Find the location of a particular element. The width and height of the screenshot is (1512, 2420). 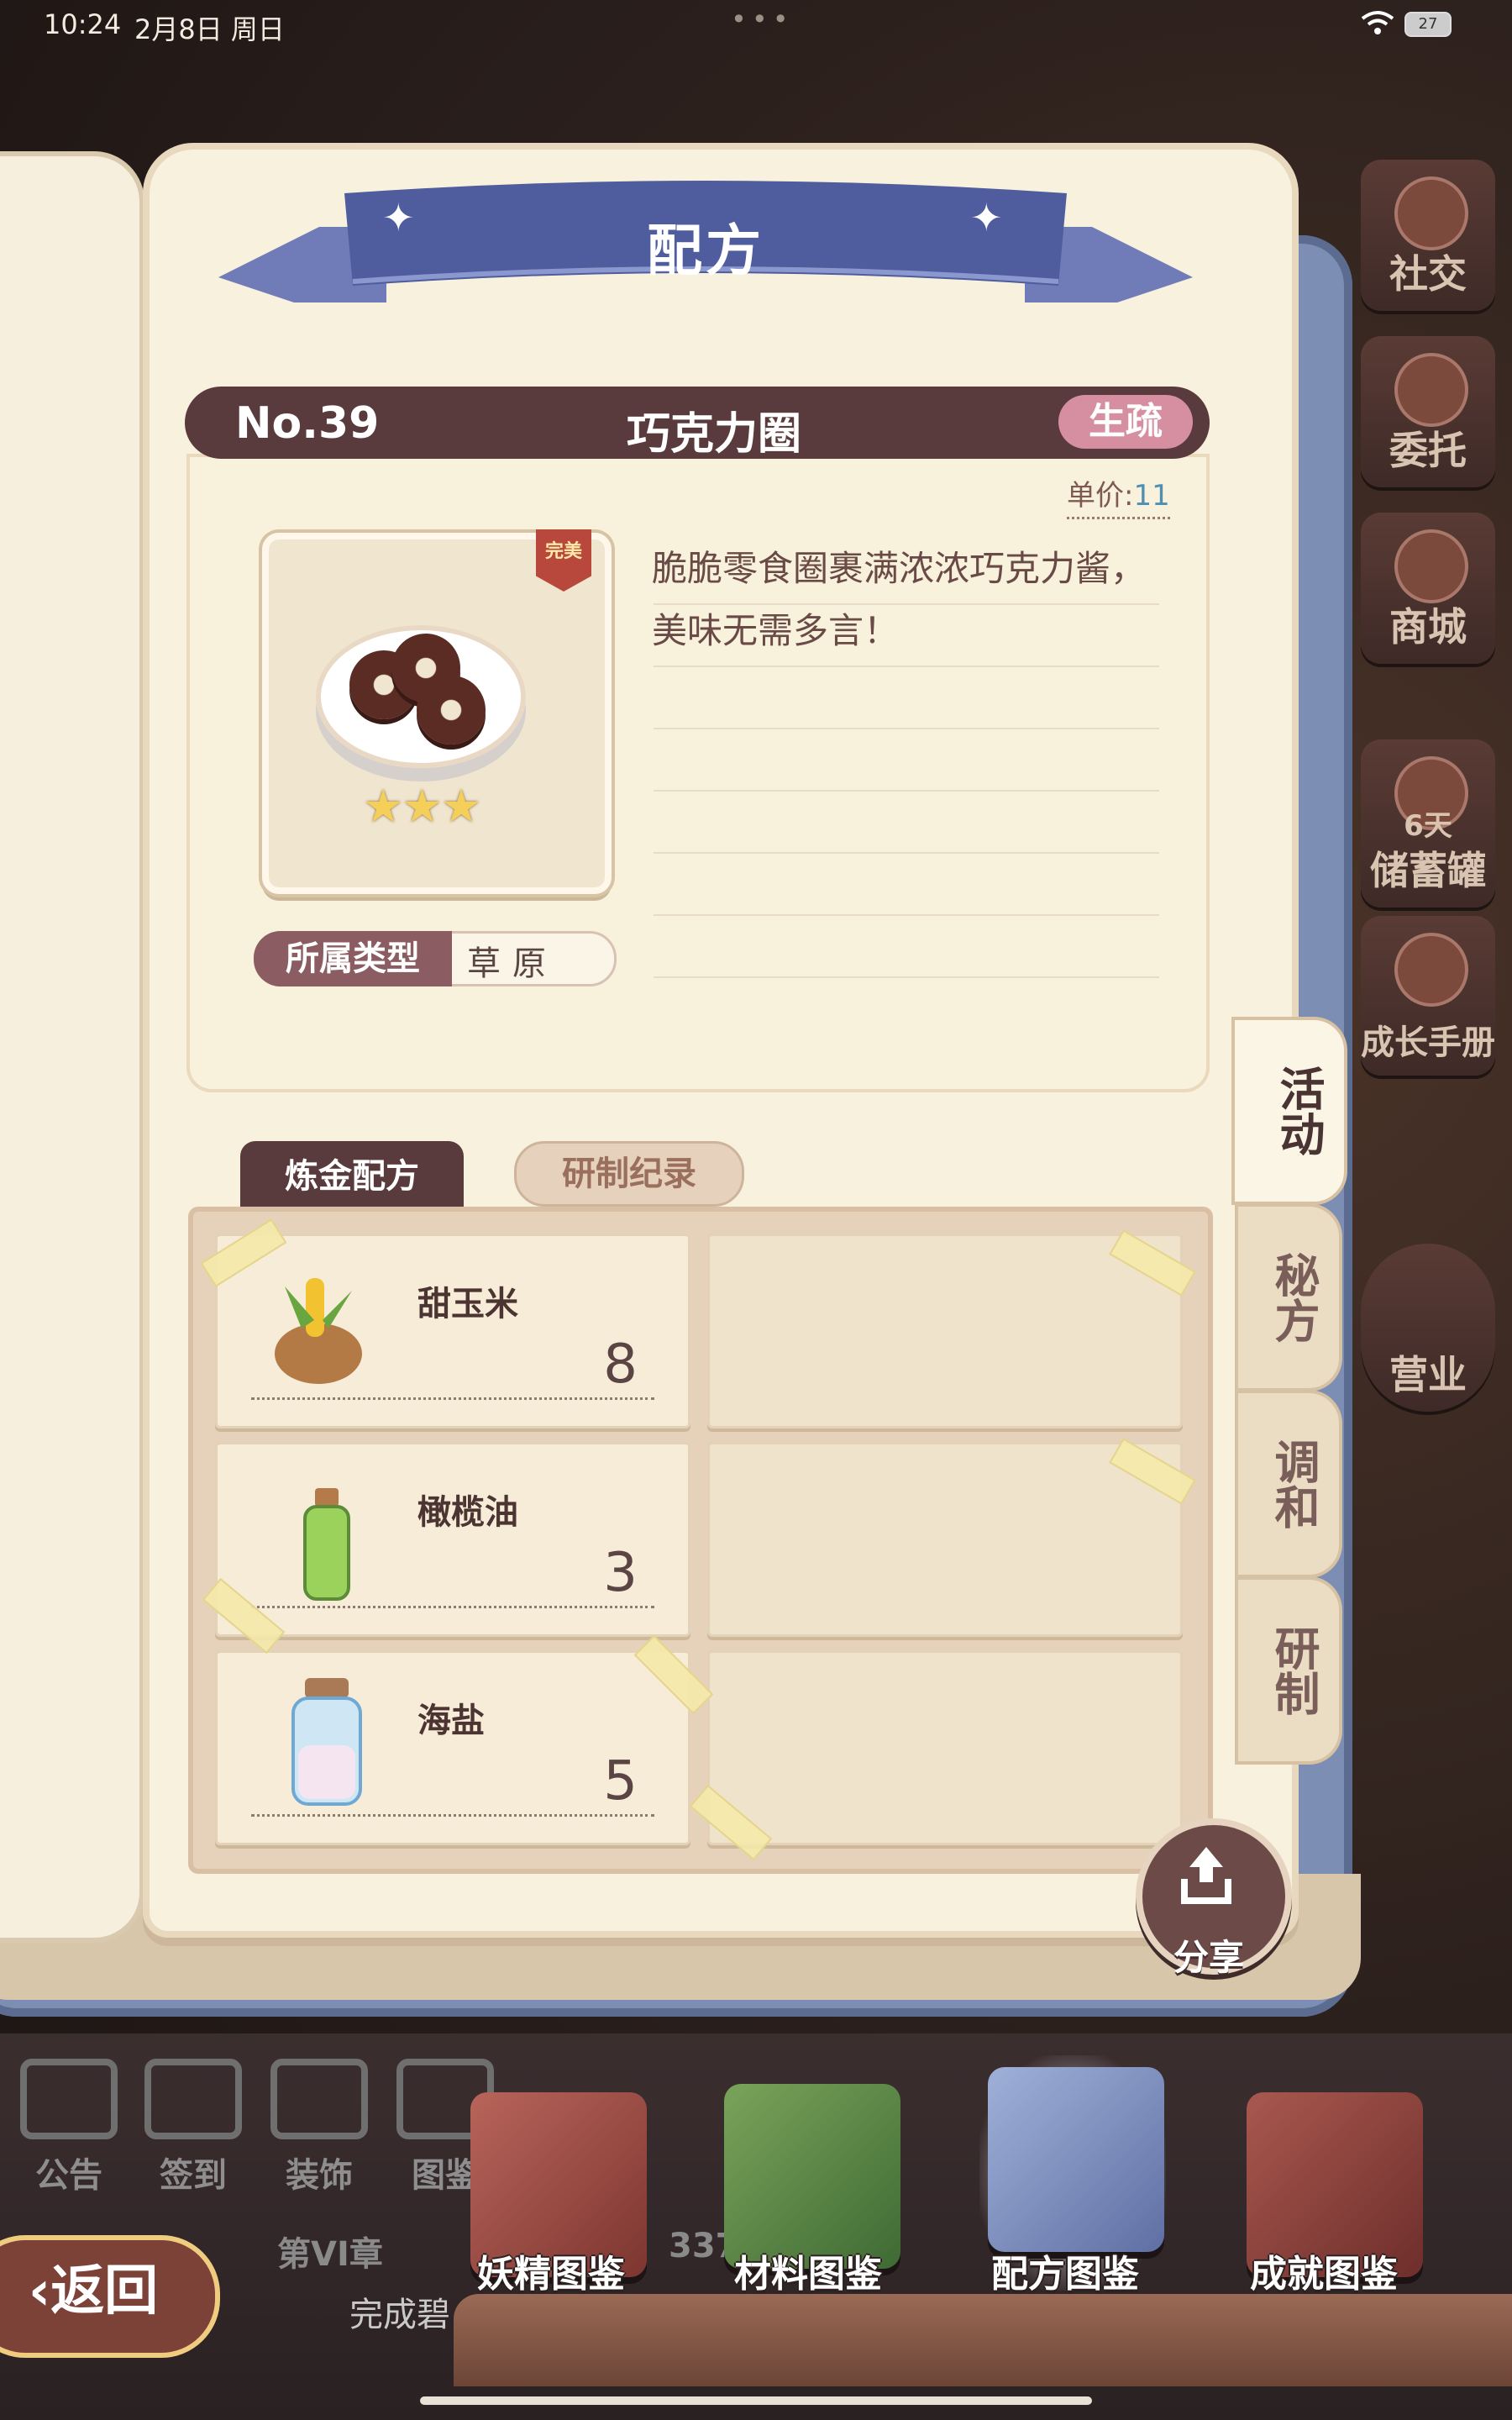

side-menu-label: 商城 is located at coordinates (1428, 627).